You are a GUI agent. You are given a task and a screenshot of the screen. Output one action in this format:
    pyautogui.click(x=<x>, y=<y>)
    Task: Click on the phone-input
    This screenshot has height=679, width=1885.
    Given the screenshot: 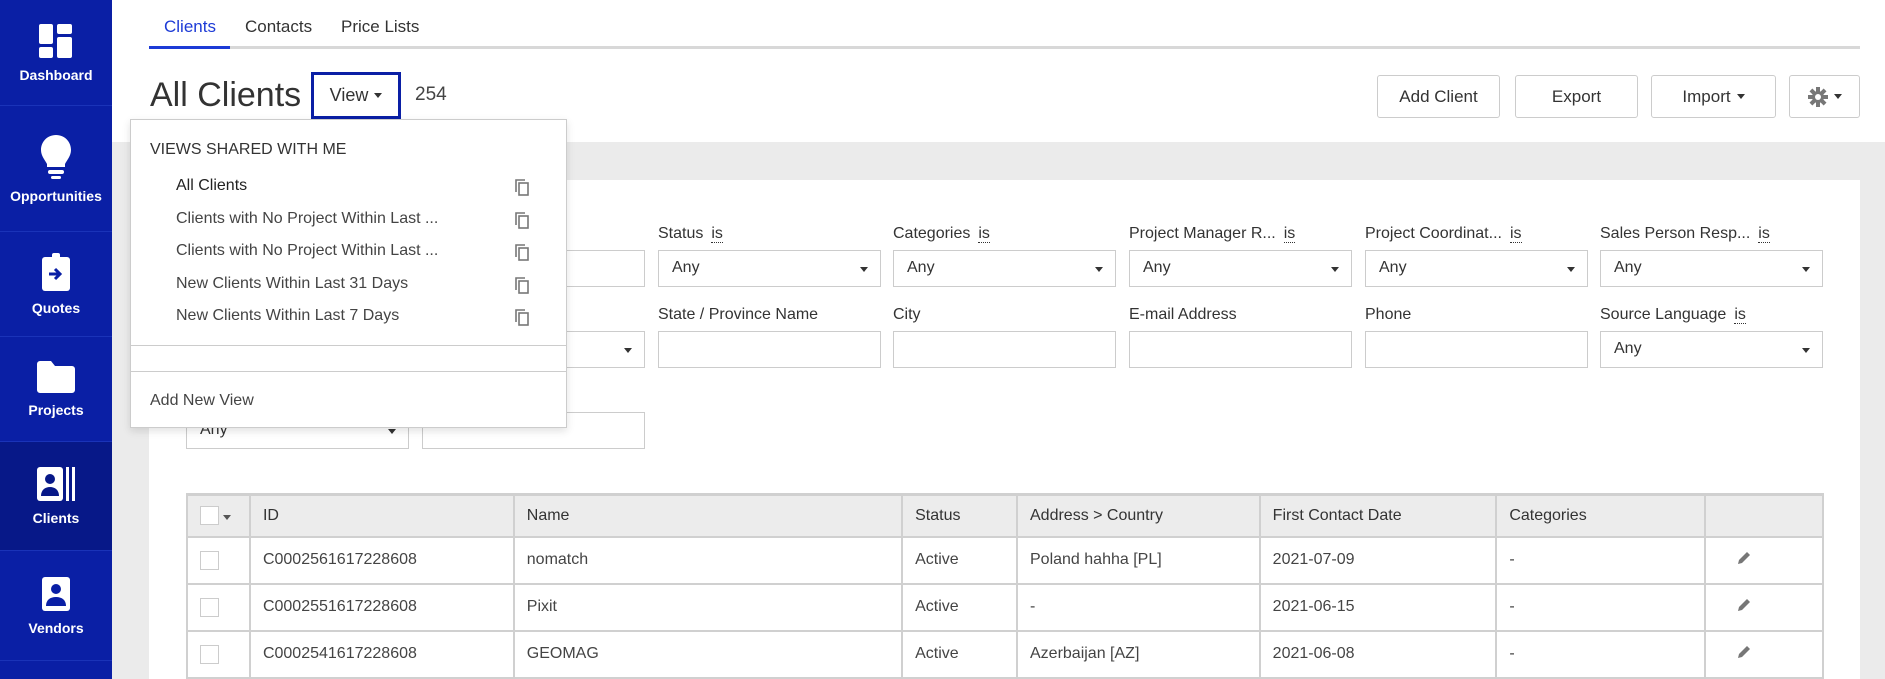 What is the action you would take?
    pyautogui.click(x=1476, y=349)
    